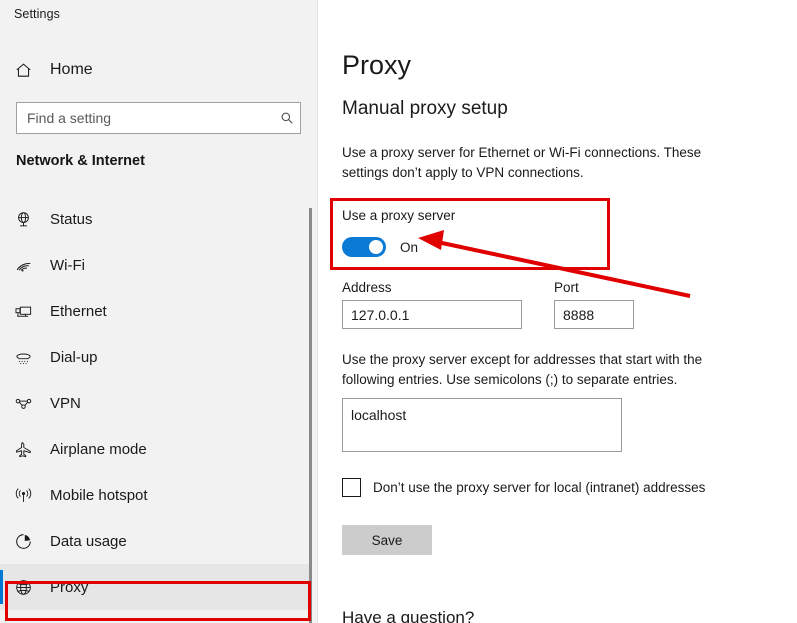 Image resolution: width=797 pixels, height=623 pixels. I want to click on sidebar-item-home: Home, so click(159, 70).